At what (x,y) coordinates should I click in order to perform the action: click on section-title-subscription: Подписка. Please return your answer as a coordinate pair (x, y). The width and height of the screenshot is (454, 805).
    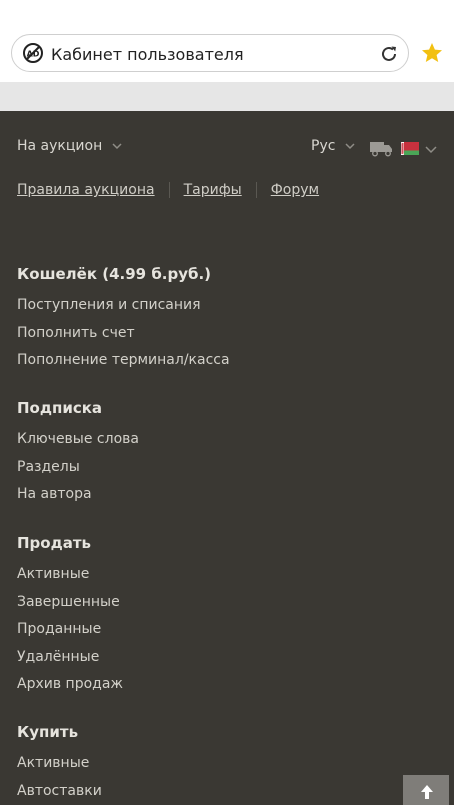
    Looking at the image, I should click on (60, 408).